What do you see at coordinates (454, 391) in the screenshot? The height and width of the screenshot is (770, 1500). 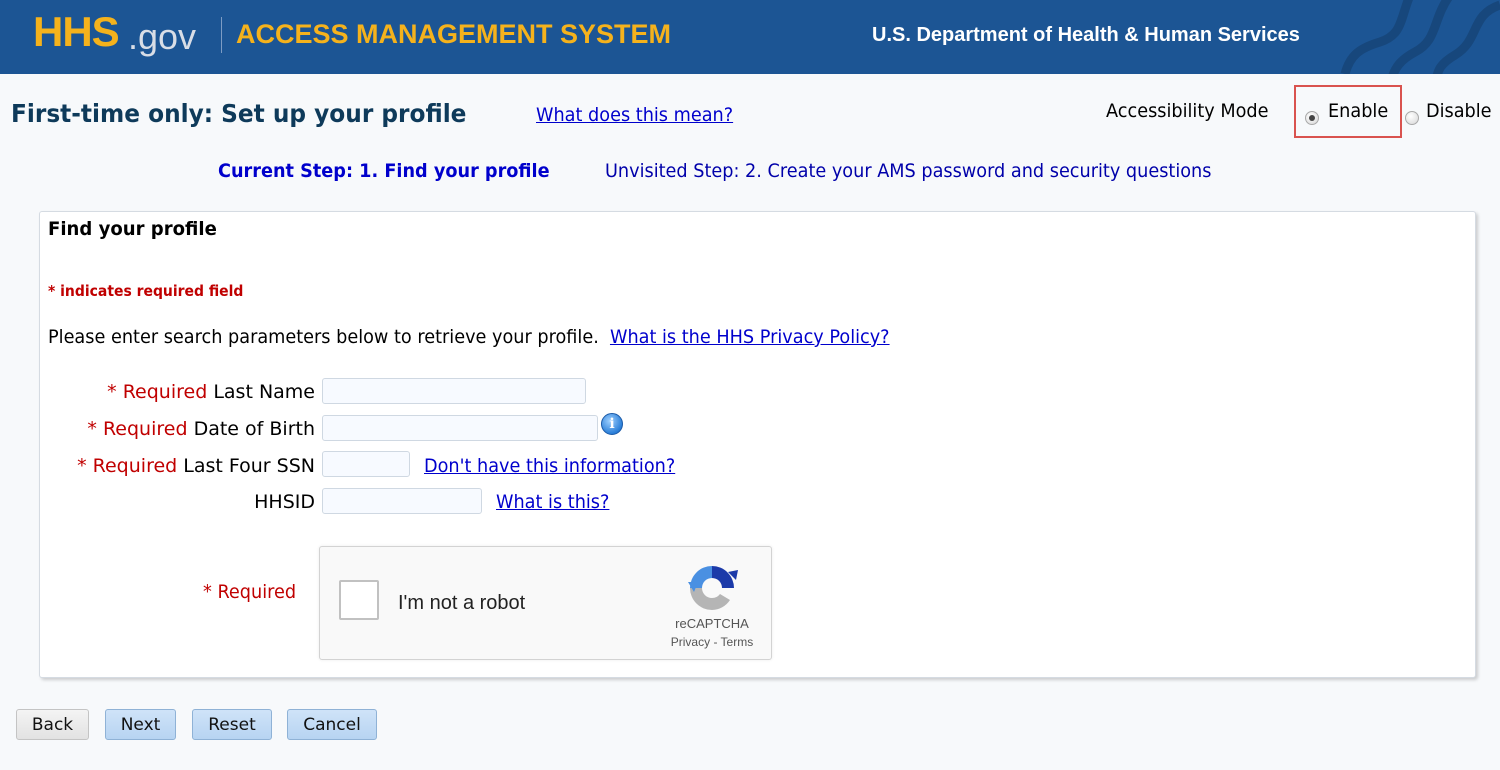 I see `last-name-input` at bounding box center [454, 391].